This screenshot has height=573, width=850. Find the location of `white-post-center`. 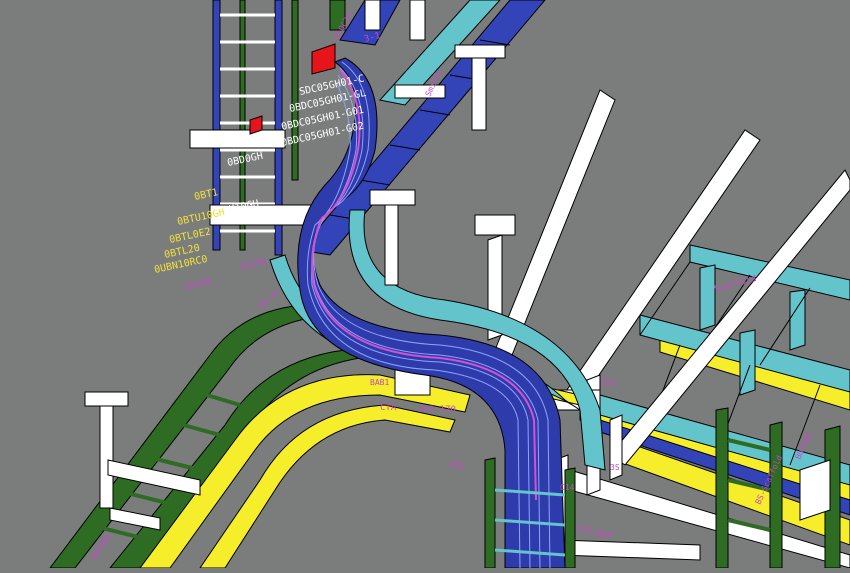

white-post-center is located at coordinates (391, 245).